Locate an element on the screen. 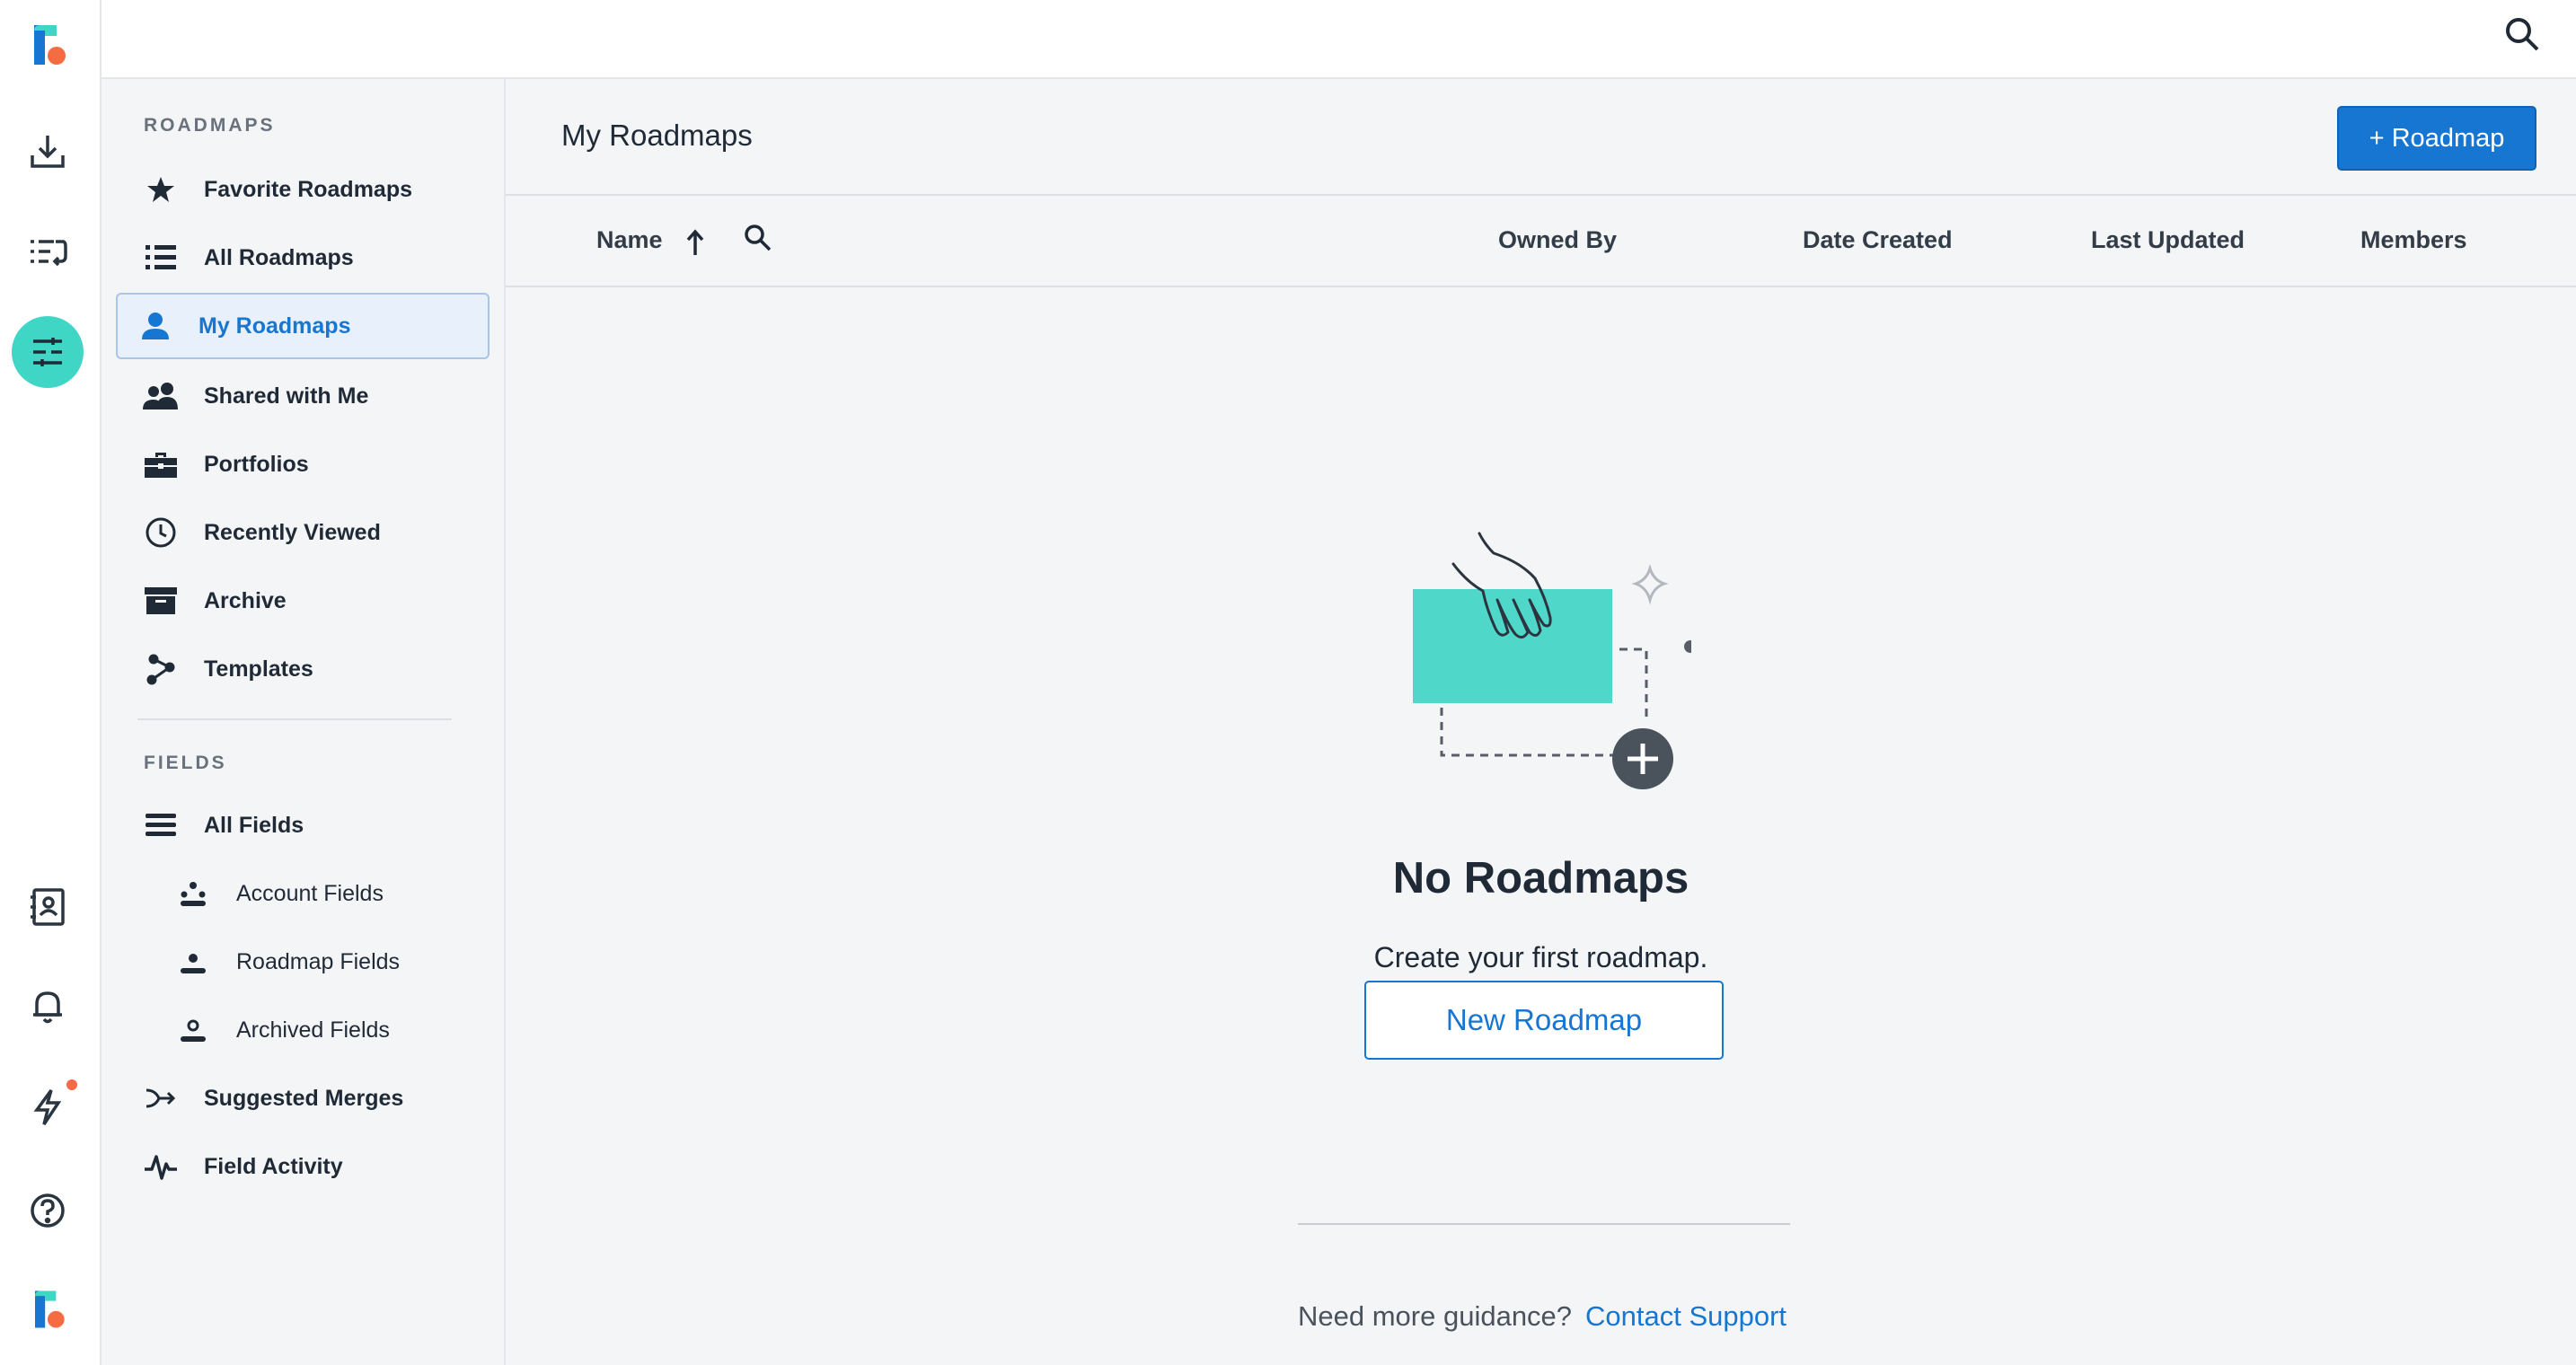 This screenshot has height=1365, width=2576. sidebar-item-label: Field Activity is located at coordinates (273, 1166).